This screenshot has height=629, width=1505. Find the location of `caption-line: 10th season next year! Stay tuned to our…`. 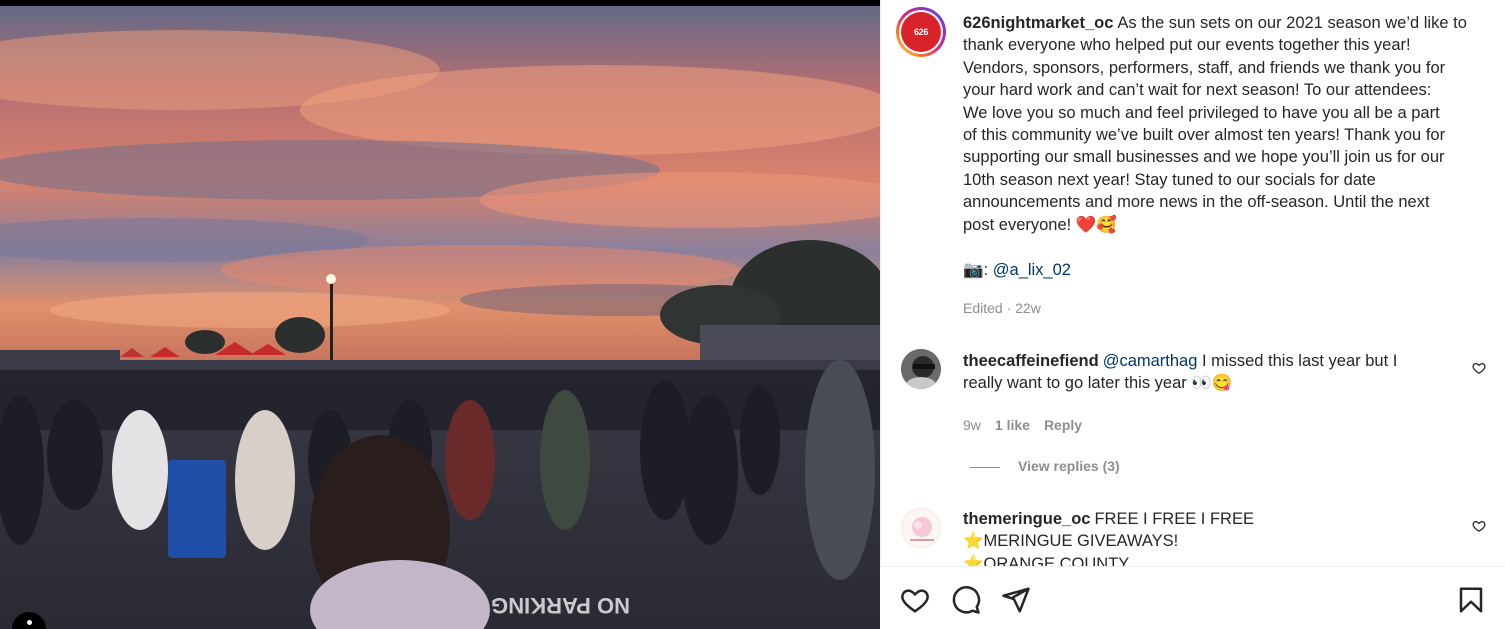

caption-line: 10th season next year! Stay tuned to our… is located at coordinates (1169, 179).